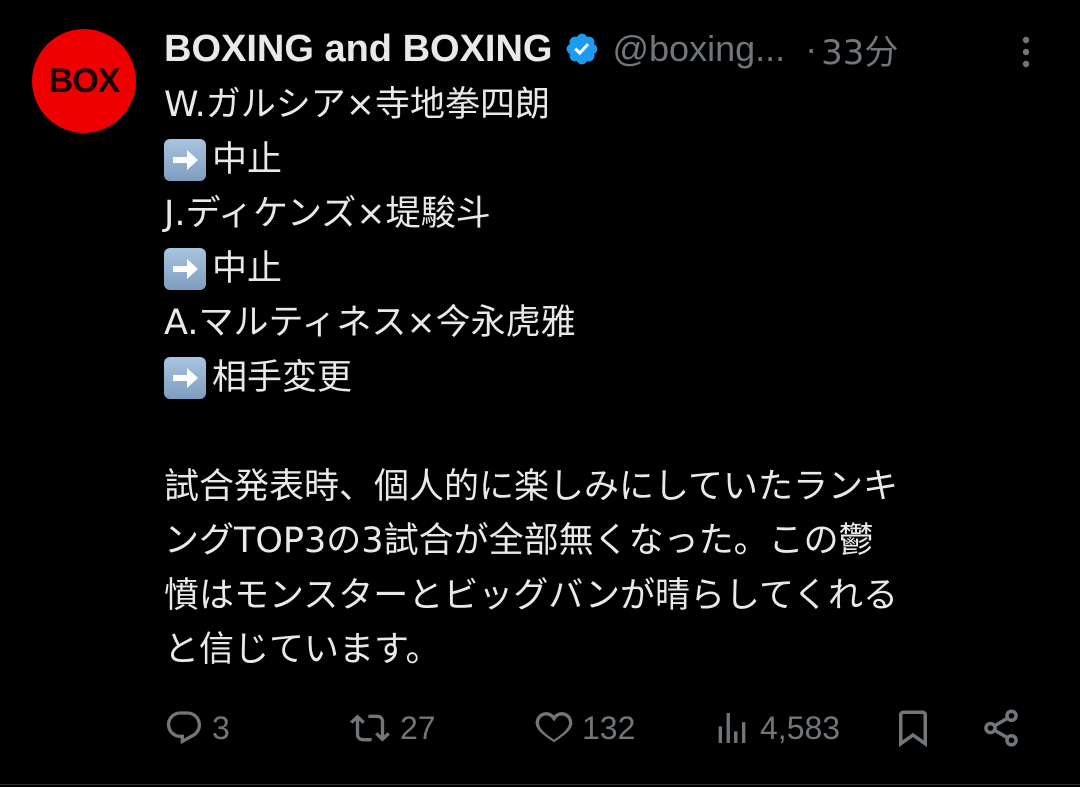  Describe the element at coordinates (732, 728) in the screenshot. I see `views-chart-icon` at that location.